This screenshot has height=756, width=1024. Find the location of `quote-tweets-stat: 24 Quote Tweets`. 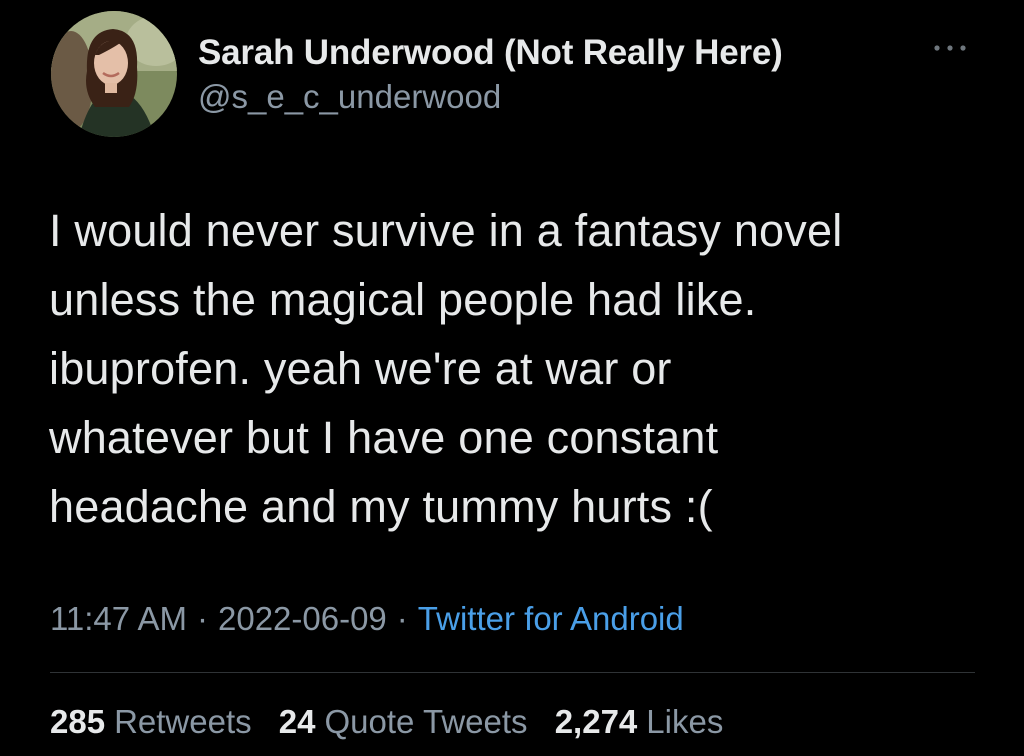

quote-tweets-stat: 24 Quote Tweets is located at coordinates (403, 721).